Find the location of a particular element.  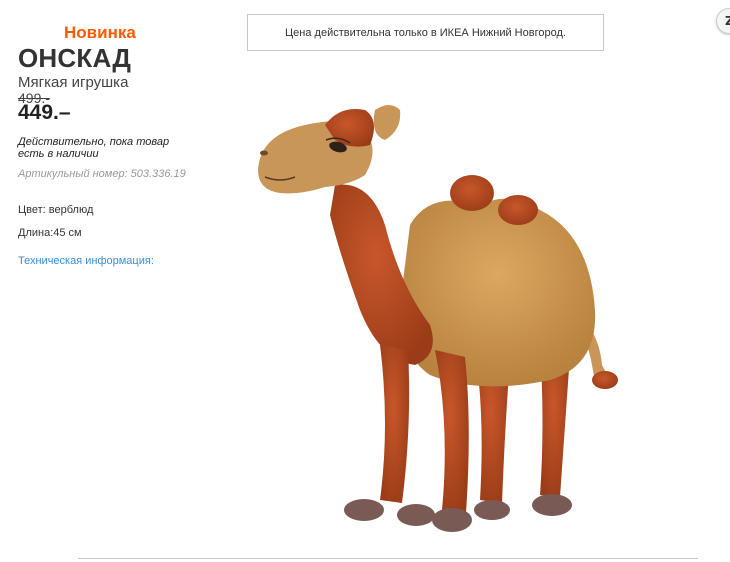

article-number: Артикульный номер: 503.336.19 is located at coordinates (102, 174).